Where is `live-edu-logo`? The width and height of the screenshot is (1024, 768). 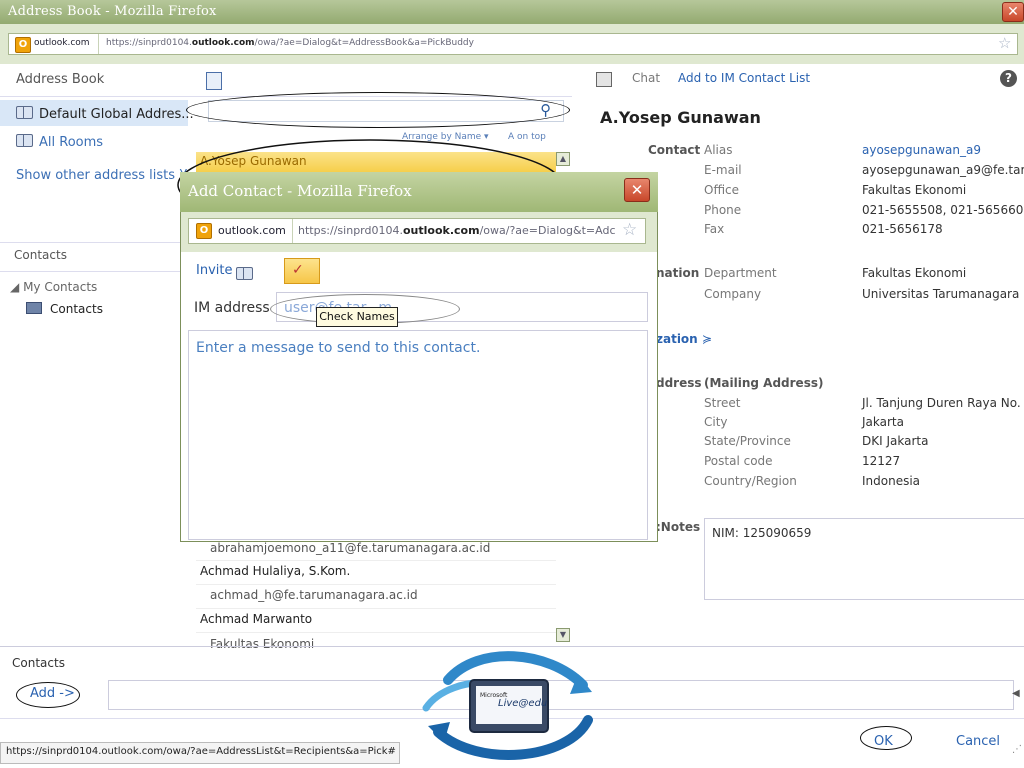
live-edu-logo is located at coordinates (507, 705).